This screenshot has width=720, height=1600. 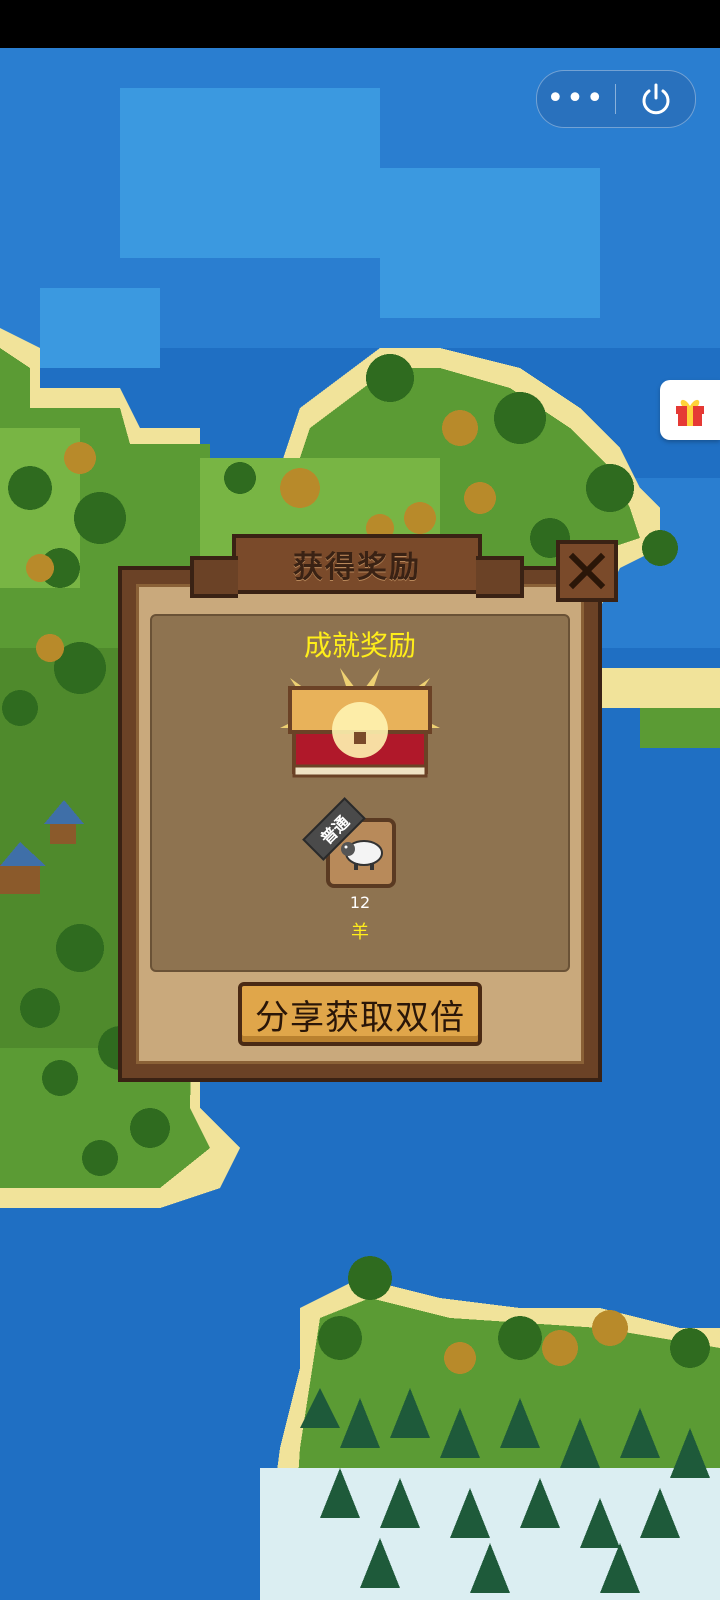 What do you see at coordinates (359, 645) in the screenshot?
I see `reward-subtitle: 成就奖励` at bounding box center [359, 645].